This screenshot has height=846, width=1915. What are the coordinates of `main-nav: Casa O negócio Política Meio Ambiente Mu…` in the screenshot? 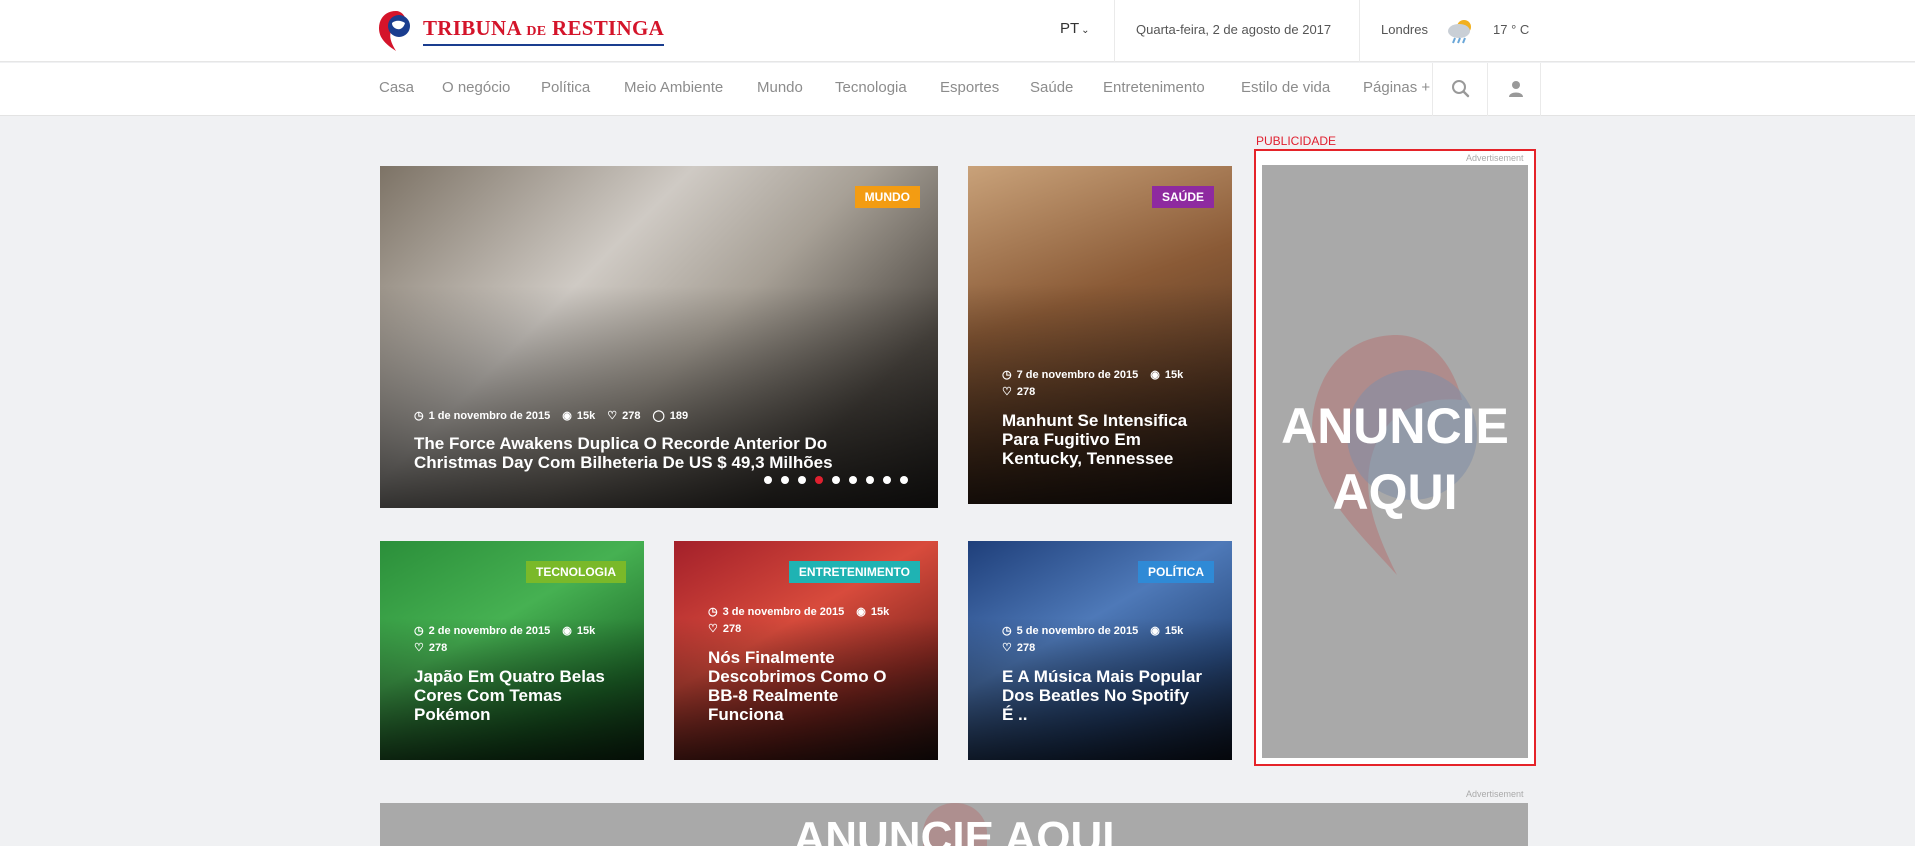 It's located at (957, 89).